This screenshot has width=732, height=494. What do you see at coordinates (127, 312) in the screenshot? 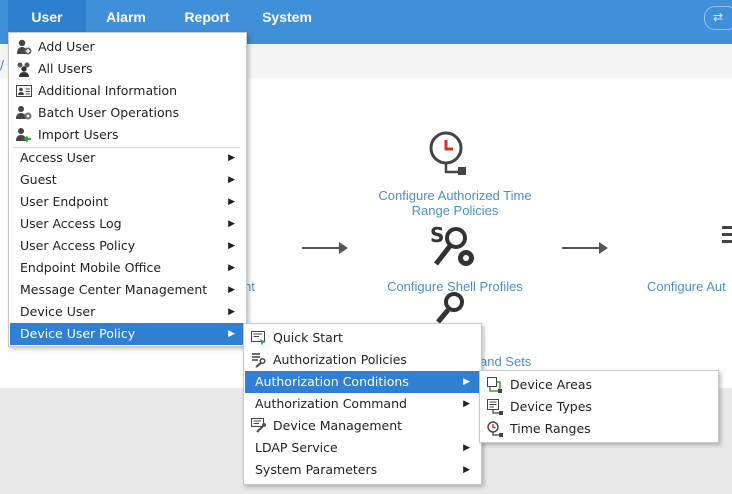
I see `menu-item-device-user: Device User ▶` at bounding box center [127, 312].